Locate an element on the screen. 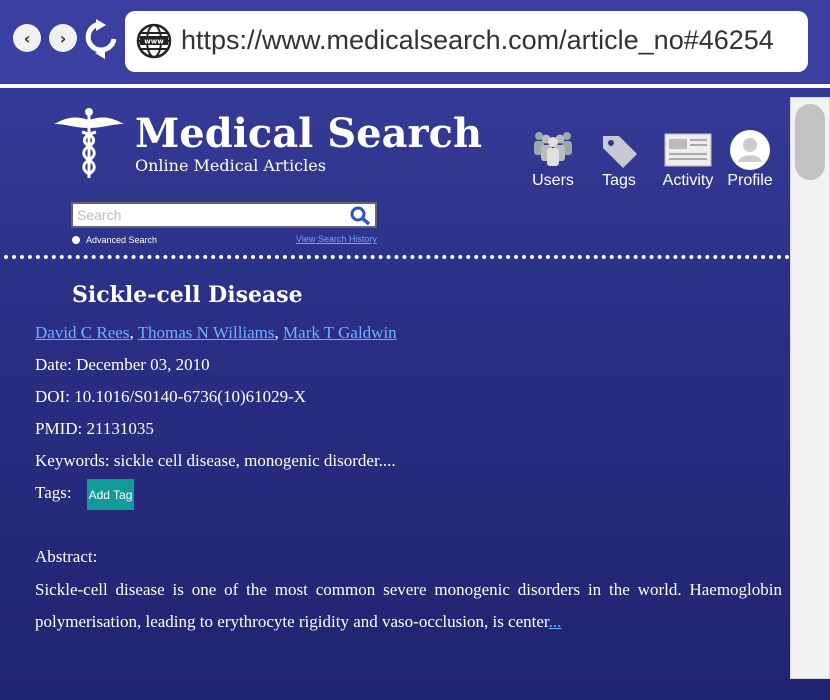 The height and width of the screenshot is (700, 830). advanced-search-radio is located at coordinates (76, 240).